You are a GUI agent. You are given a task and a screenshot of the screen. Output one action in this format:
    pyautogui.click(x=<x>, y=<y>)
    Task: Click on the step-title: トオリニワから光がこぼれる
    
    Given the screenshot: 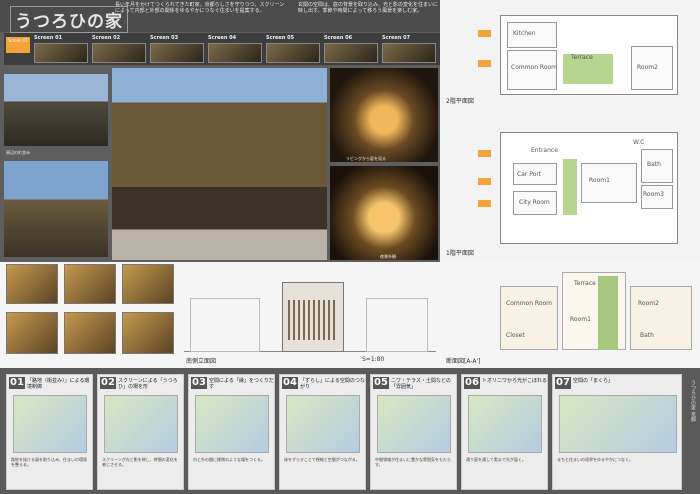 What is the action you would take?
    pyautogui.click(x=515, y=381)
    